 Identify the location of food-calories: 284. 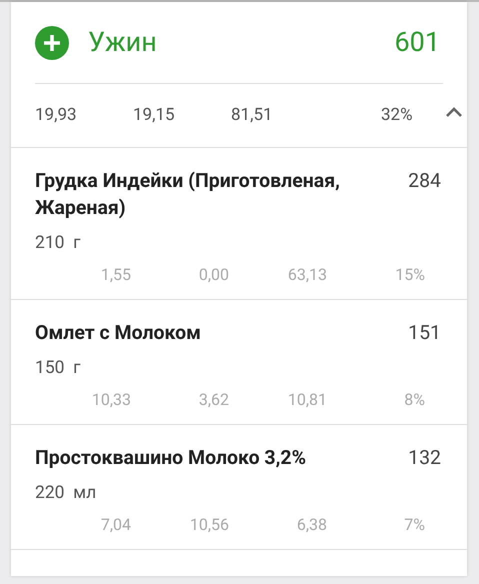
(424, 181).